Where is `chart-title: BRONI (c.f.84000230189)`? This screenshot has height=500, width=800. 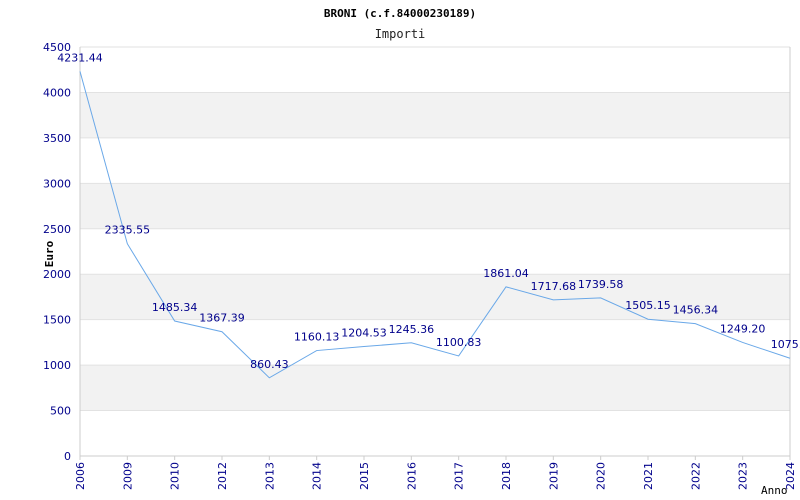 chart-title: BRONI (c.f.84000230189) is located at coordinates (400, 13).